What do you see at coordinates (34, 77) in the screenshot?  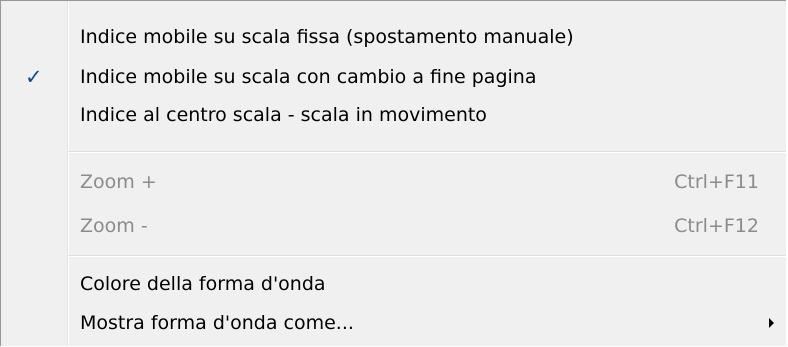 I see `checkmark-icon: ✓` at bounding box center [34, 77].